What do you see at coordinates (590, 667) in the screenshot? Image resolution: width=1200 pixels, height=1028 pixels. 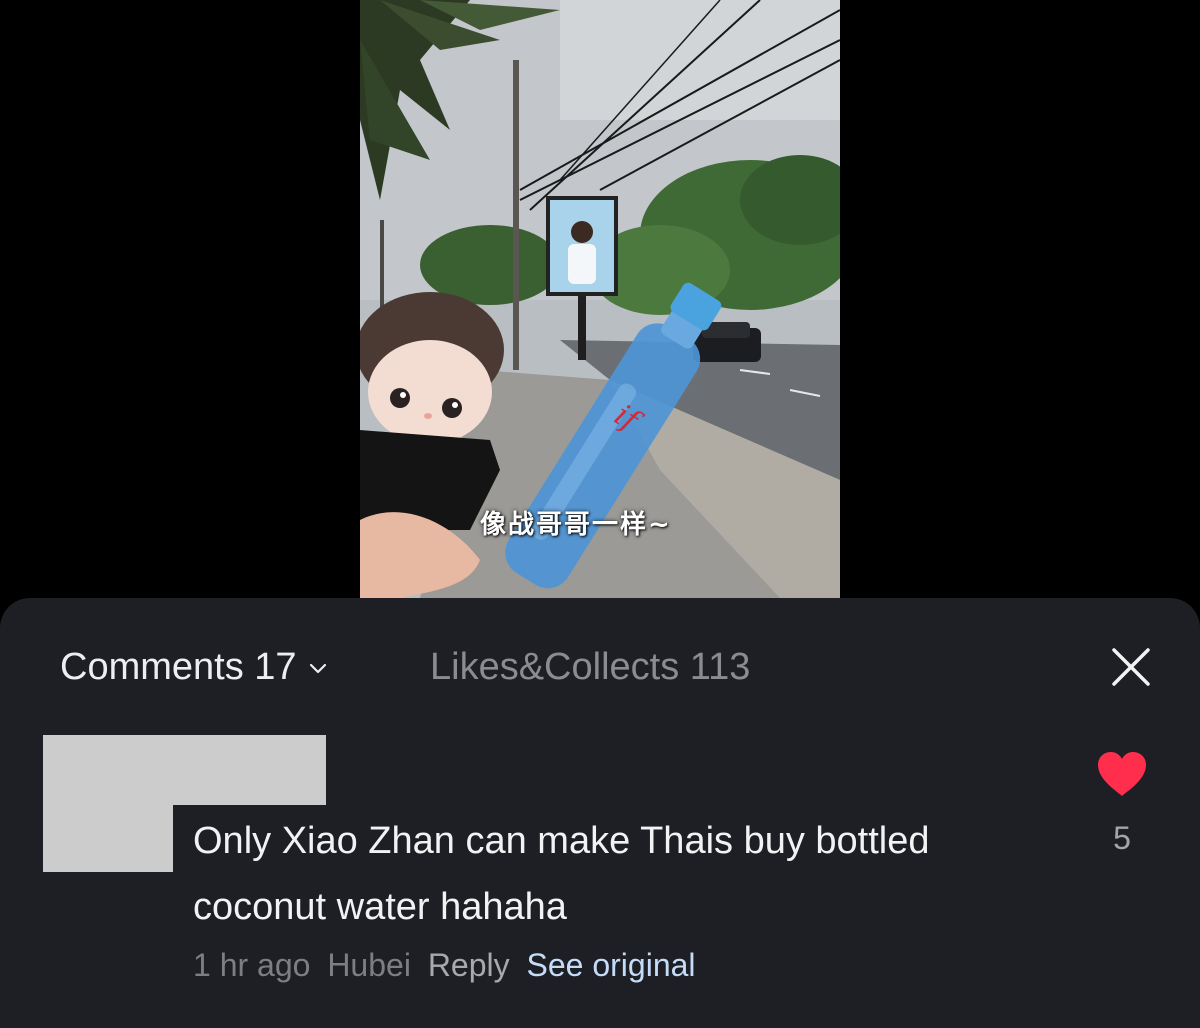 I see `tab-likes-collects: Likes&Collects 113` at bounding box center [590, 667].